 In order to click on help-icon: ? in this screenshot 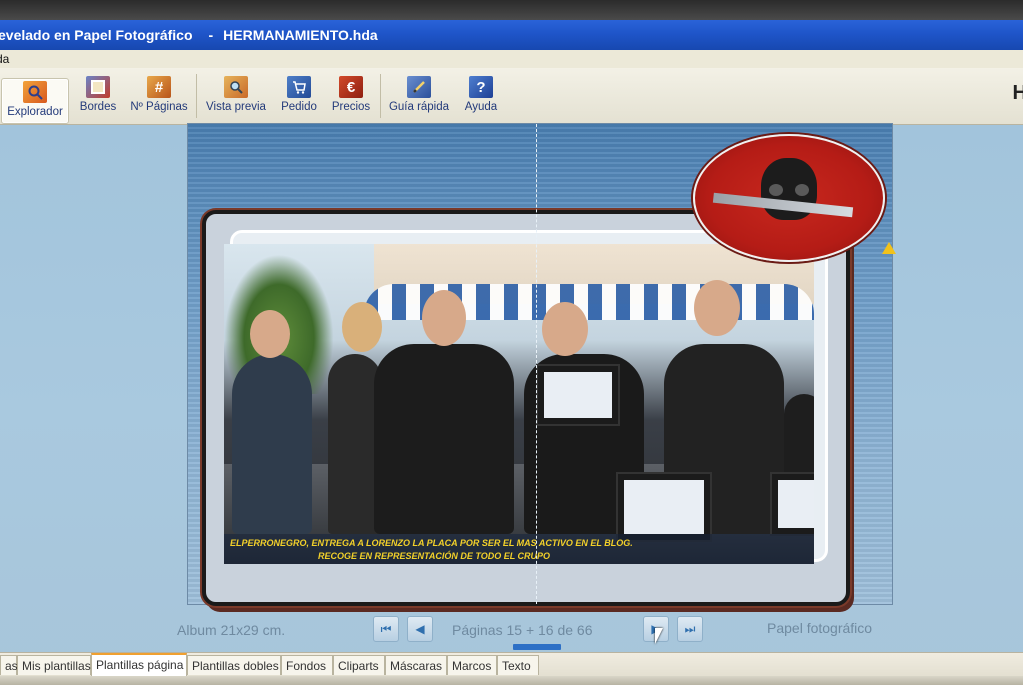, I will do `click(481, 87)`.